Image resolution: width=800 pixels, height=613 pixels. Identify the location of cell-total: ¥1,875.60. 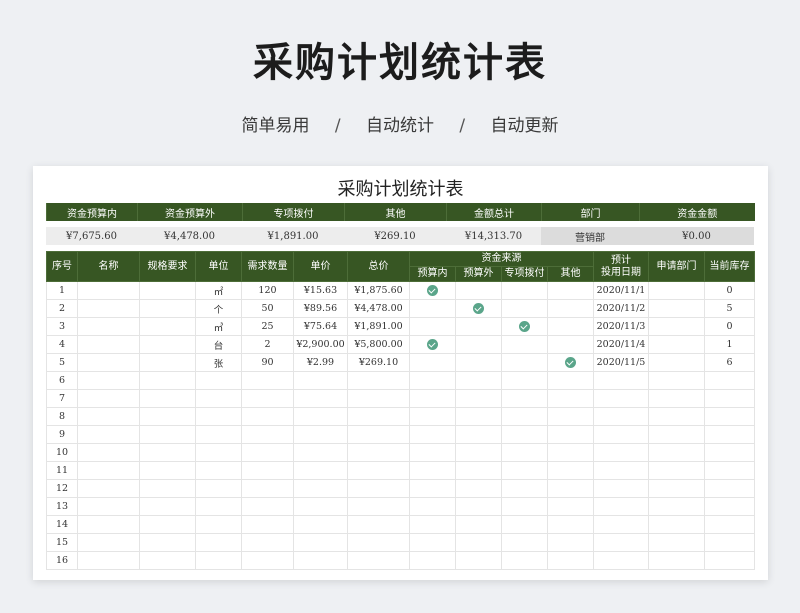
(378, 290).